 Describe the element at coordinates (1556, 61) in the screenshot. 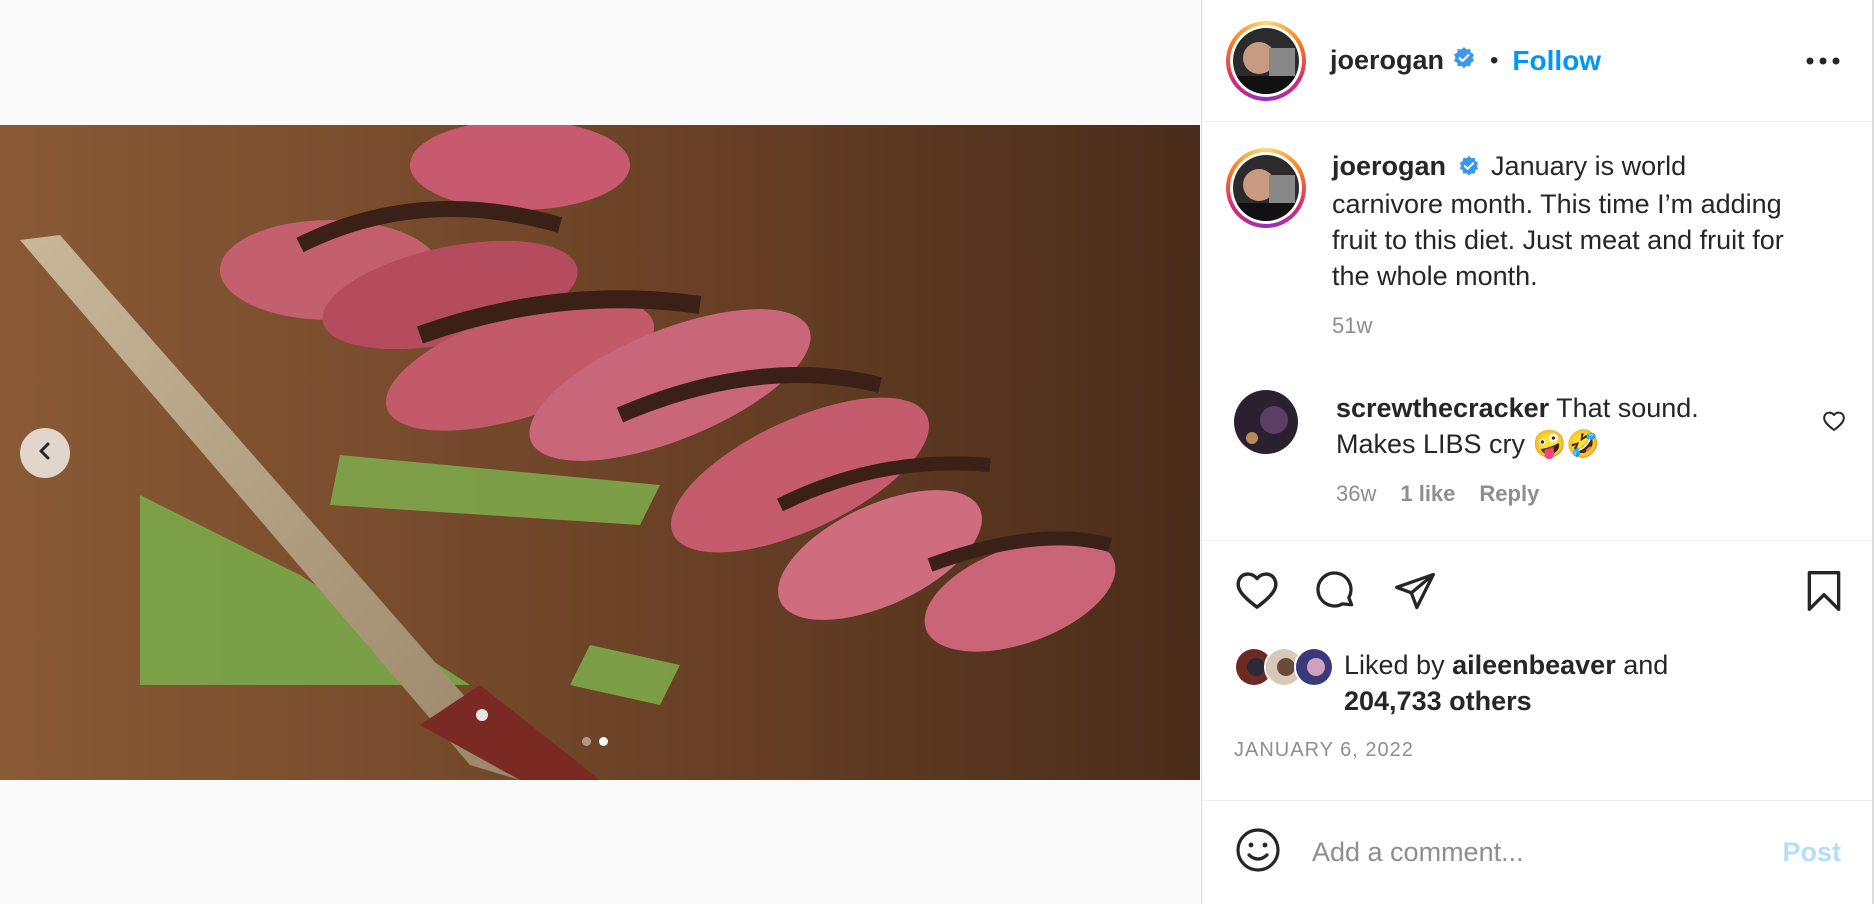

I see `follow-button: Follow` at that location.